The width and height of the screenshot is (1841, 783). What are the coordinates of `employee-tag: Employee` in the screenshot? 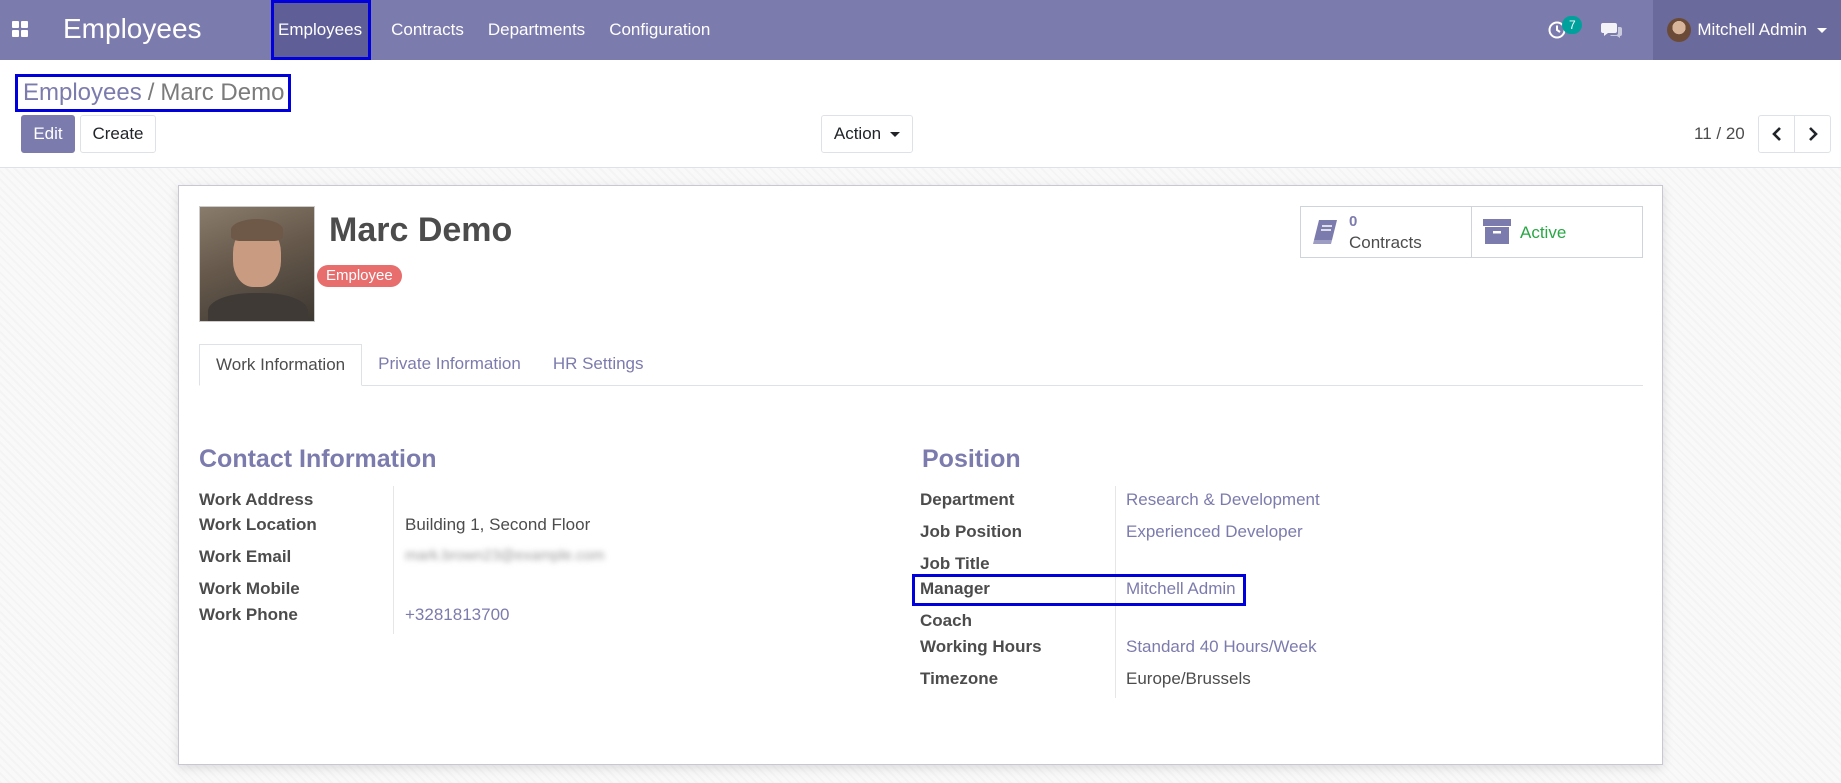 It's located at (359, 276).